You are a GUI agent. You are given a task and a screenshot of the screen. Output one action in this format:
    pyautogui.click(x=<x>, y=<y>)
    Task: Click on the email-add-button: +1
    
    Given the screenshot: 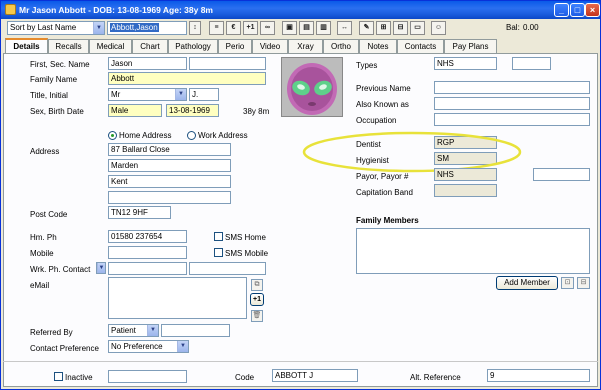 What is the action you would take?
    pyautogui.click(x=257, y=299)
    